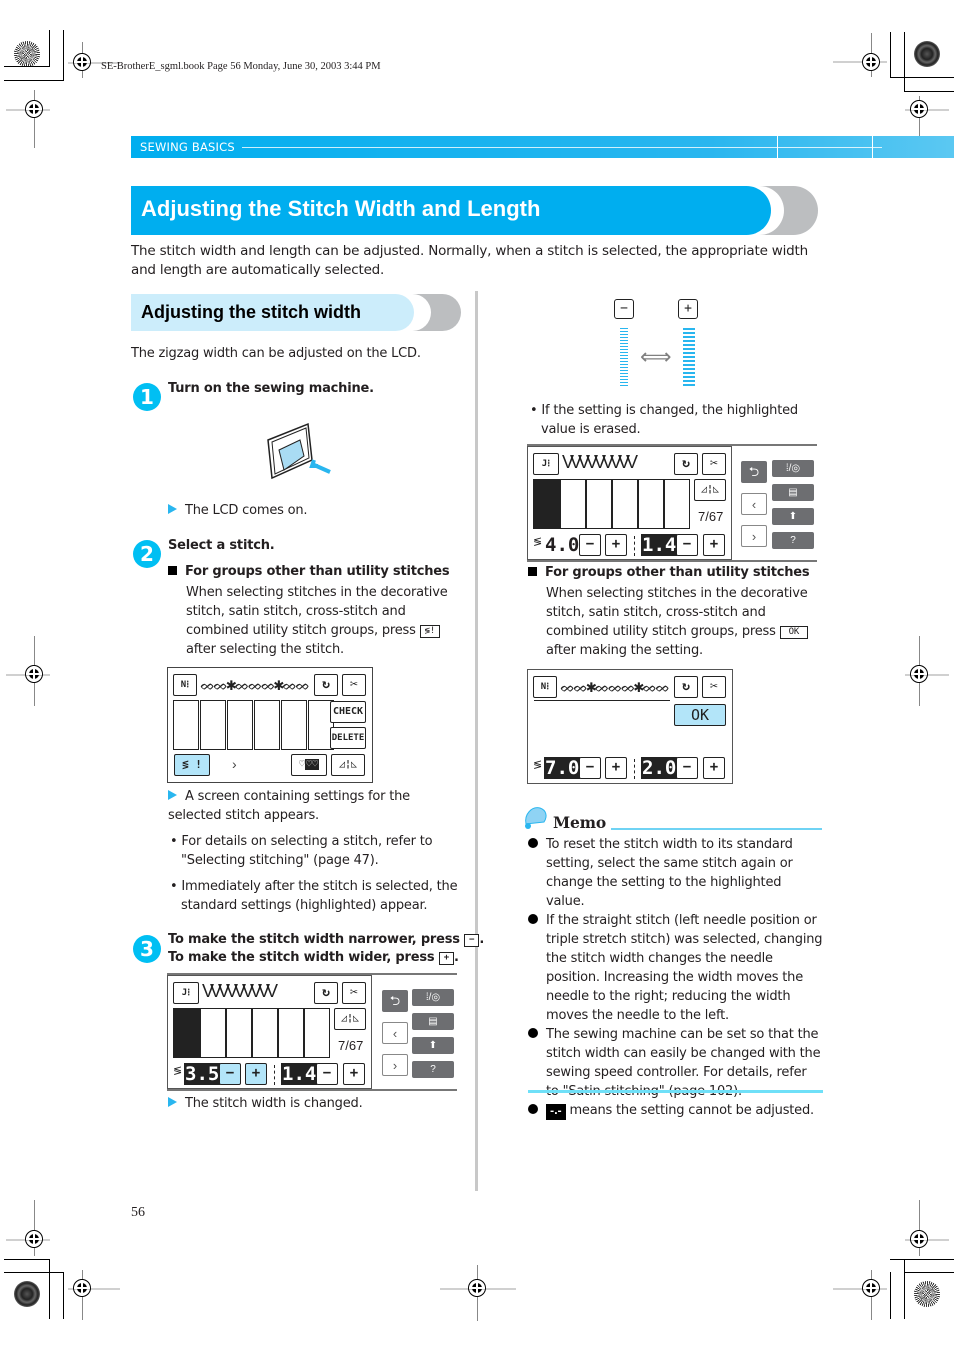  What do you see at coordinates (313, 957) in the screenshot?
I see `step-3-title-wider: To make the stitch width wider, press +.` at bounding box center [313, 957].